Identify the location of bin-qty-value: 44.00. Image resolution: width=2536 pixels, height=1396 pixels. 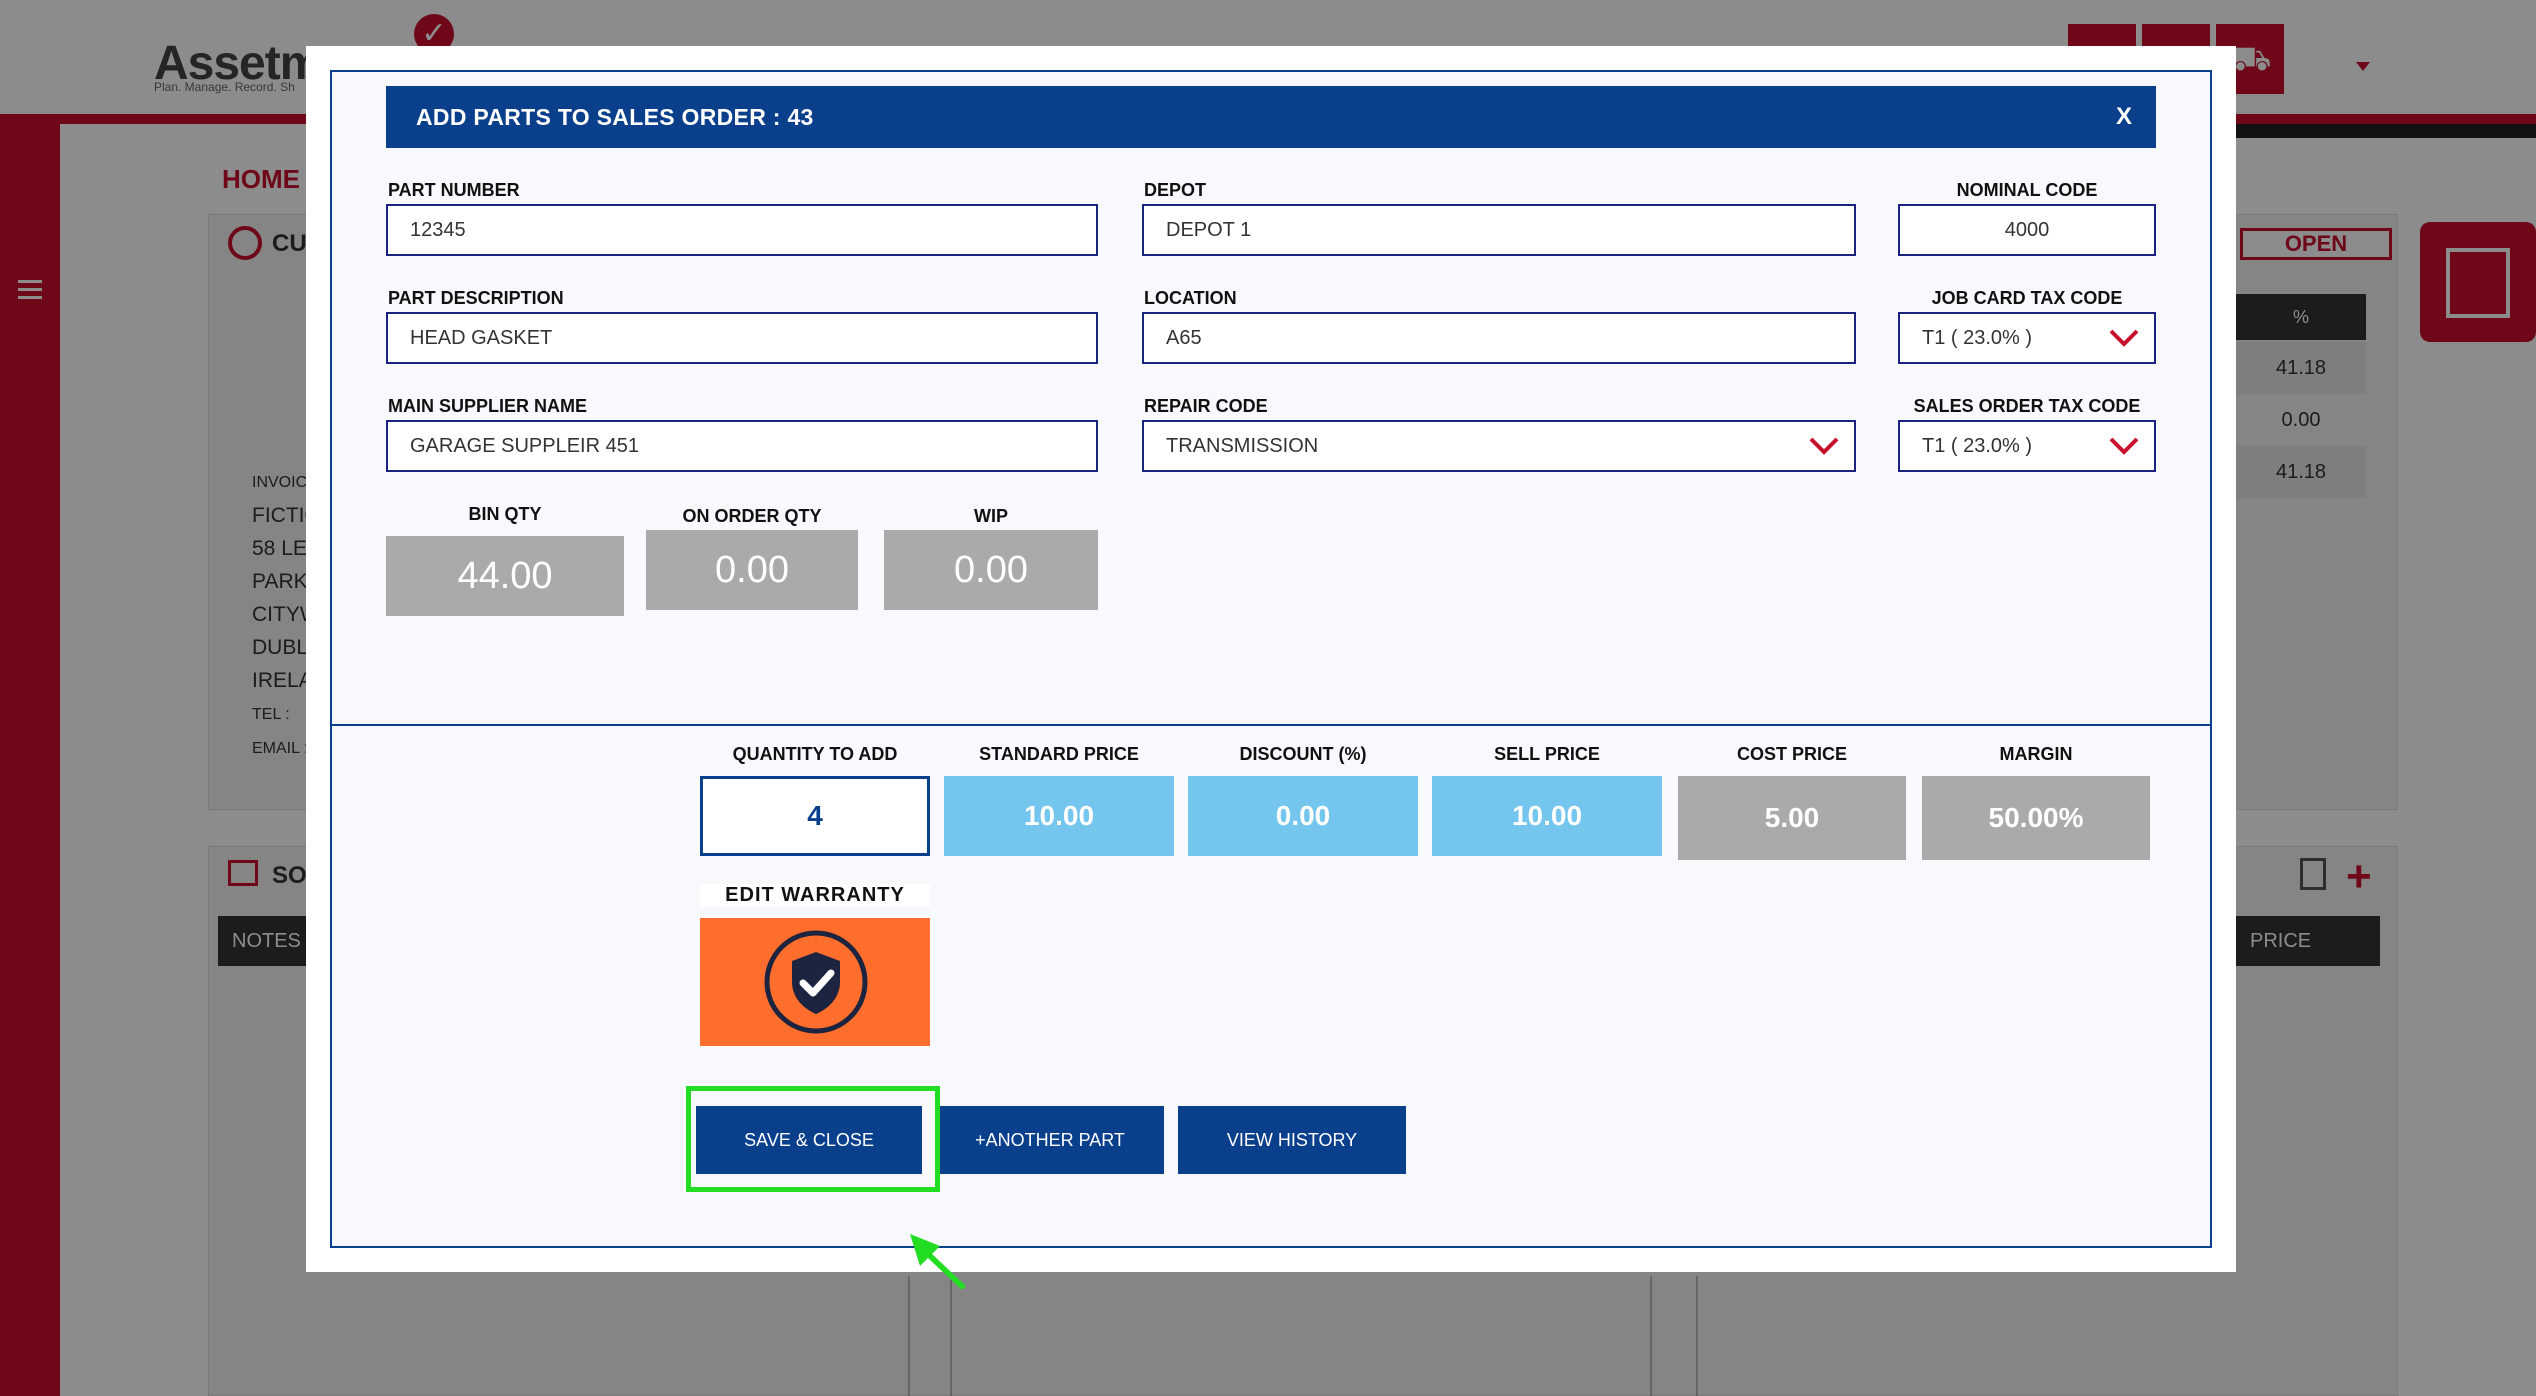
(505, 576).